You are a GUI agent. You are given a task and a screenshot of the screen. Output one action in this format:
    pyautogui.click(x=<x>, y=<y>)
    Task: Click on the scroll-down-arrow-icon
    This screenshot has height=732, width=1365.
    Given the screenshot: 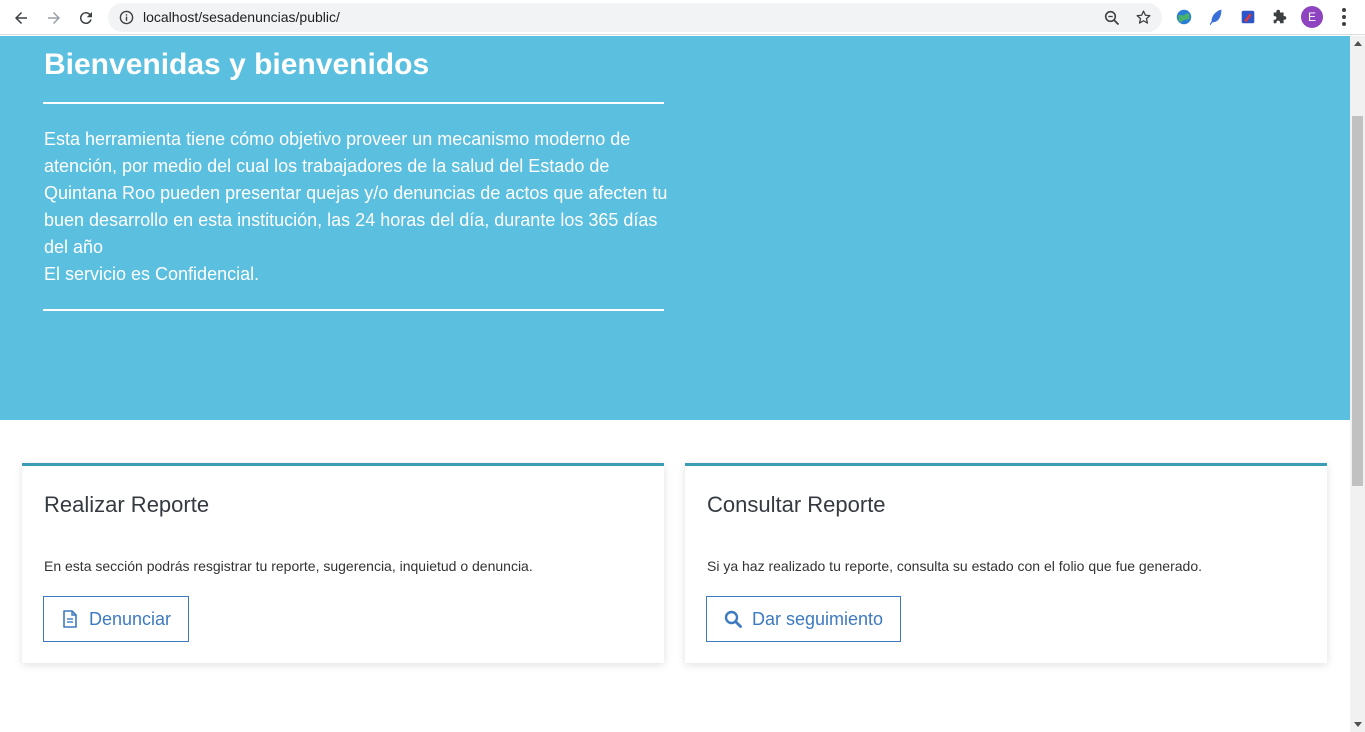 What is the action you would take?
    pyautogui.click(x=1358, y=724)
    